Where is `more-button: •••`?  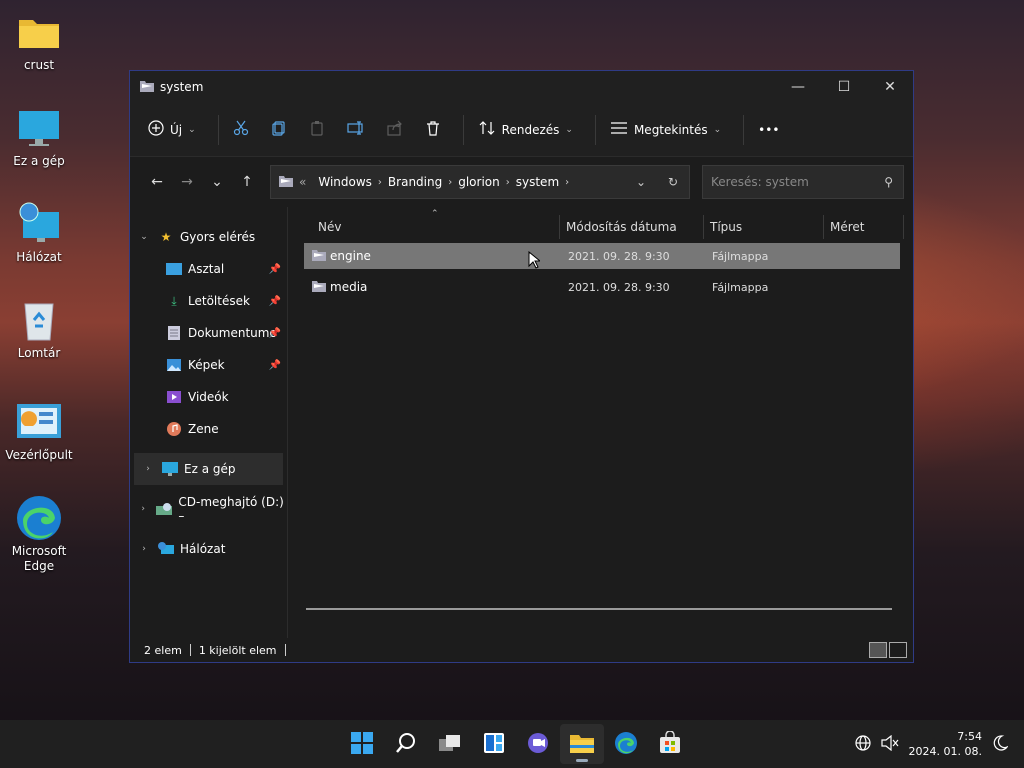 more-button: ••• is located at coordinates (768, 130).